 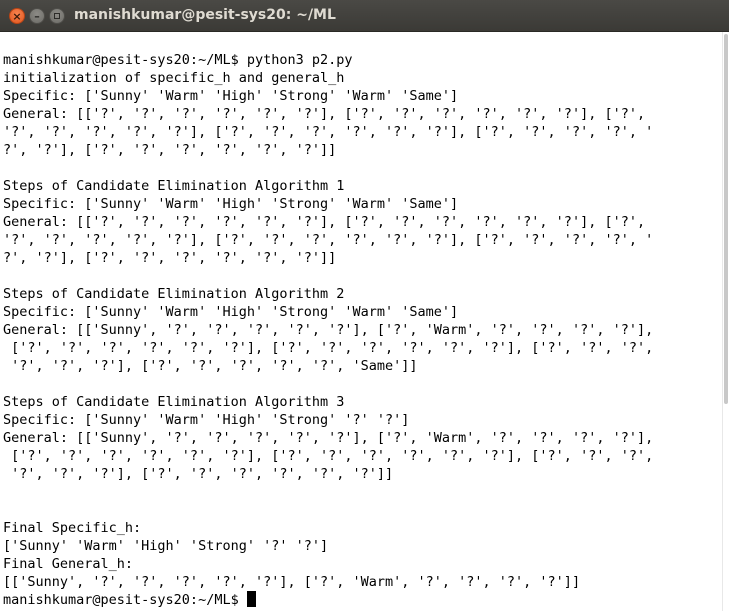 I want to click on minimize-glyph: –, so click(x=37, y=16).